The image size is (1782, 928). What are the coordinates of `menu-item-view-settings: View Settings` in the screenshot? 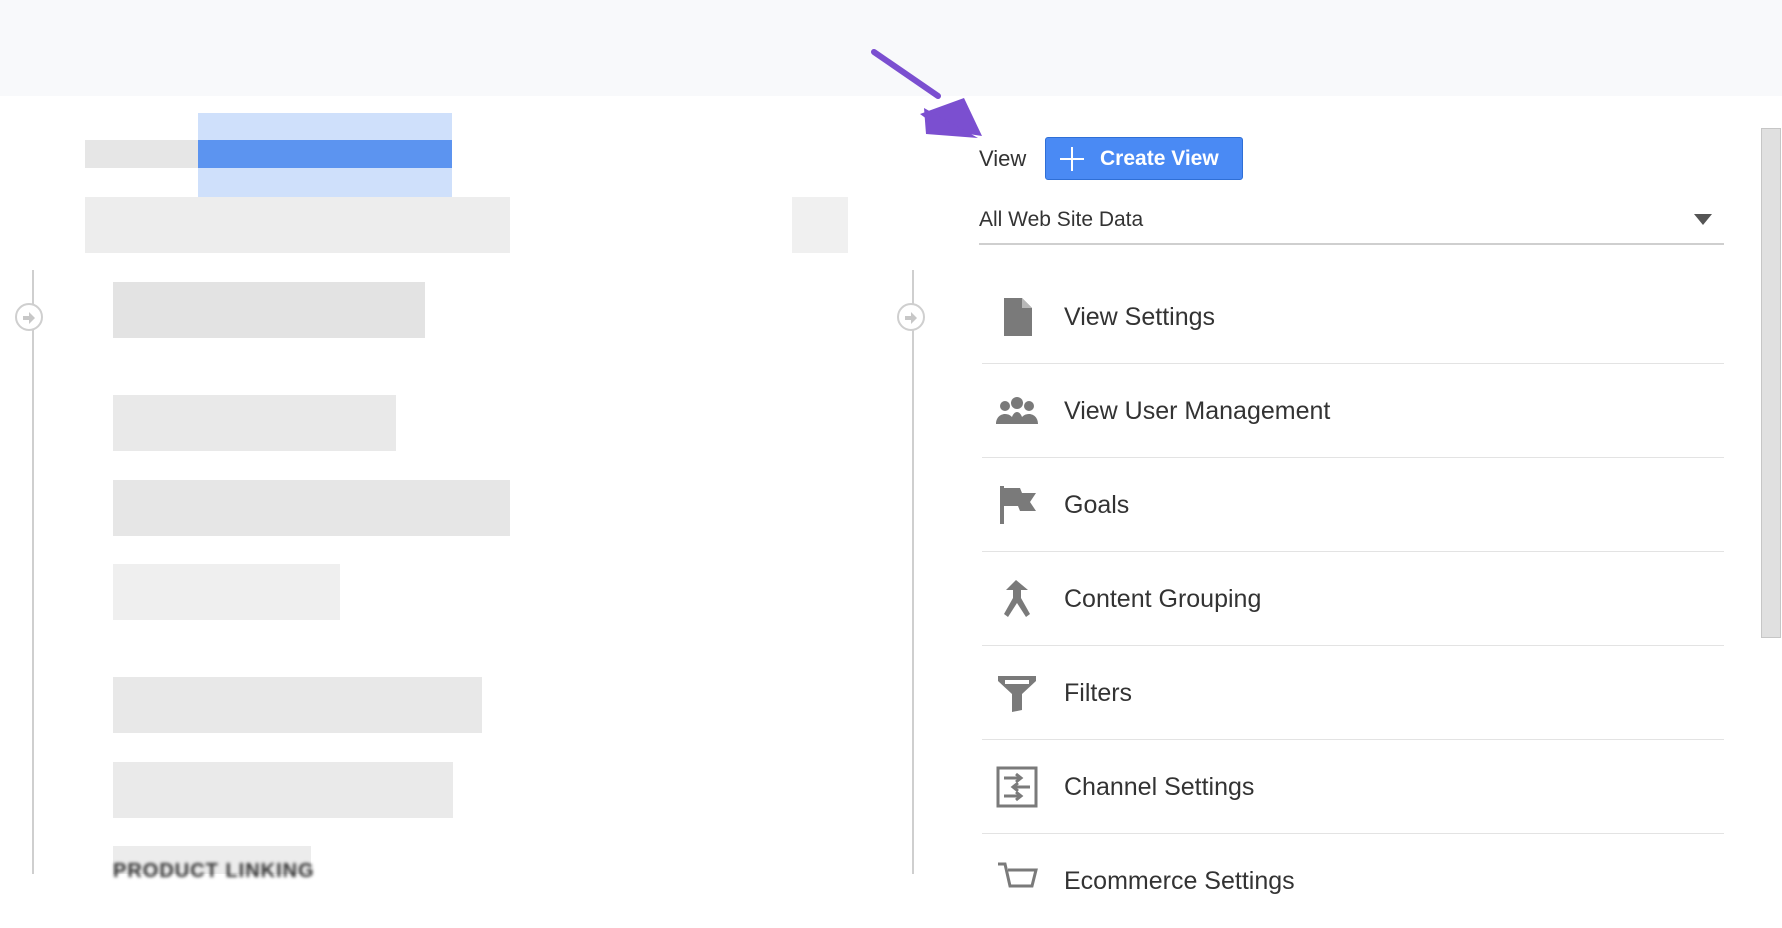 It's located at (1353, 317).